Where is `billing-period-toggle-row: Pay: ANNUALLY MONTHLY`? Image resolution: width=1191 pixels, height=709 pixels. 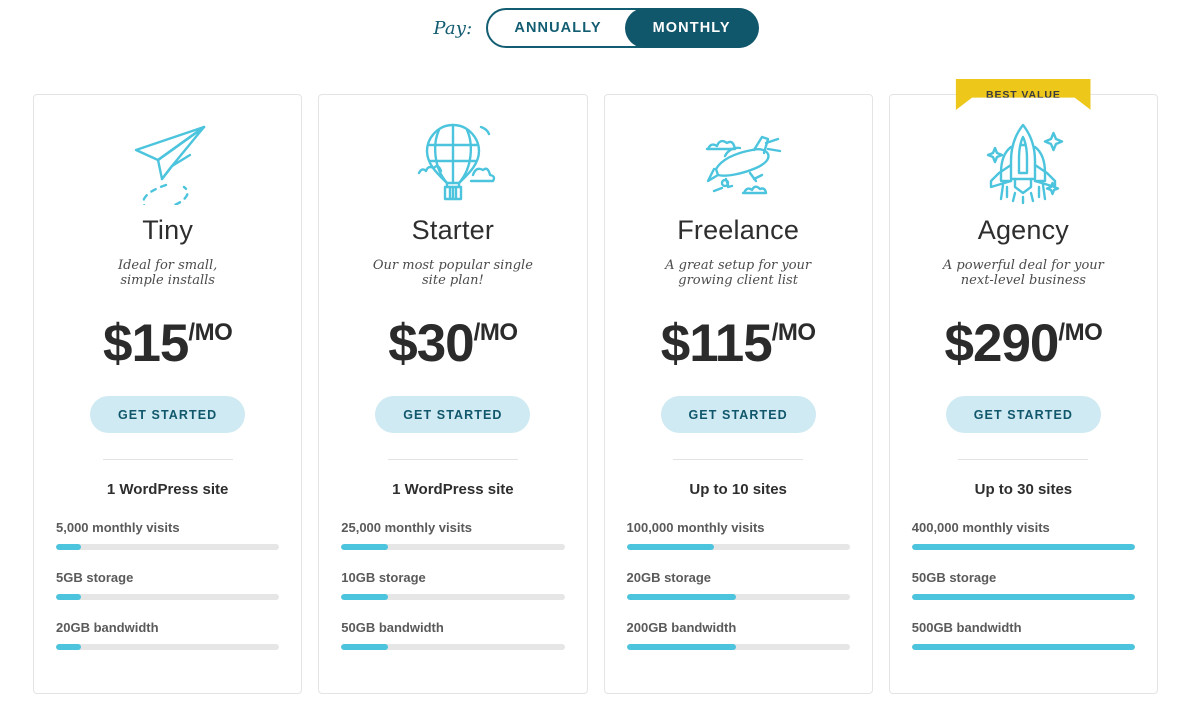 billing-period-toggle-row: Pay: ANNUALLY MONTHLY is located at coordinates (595, 28).